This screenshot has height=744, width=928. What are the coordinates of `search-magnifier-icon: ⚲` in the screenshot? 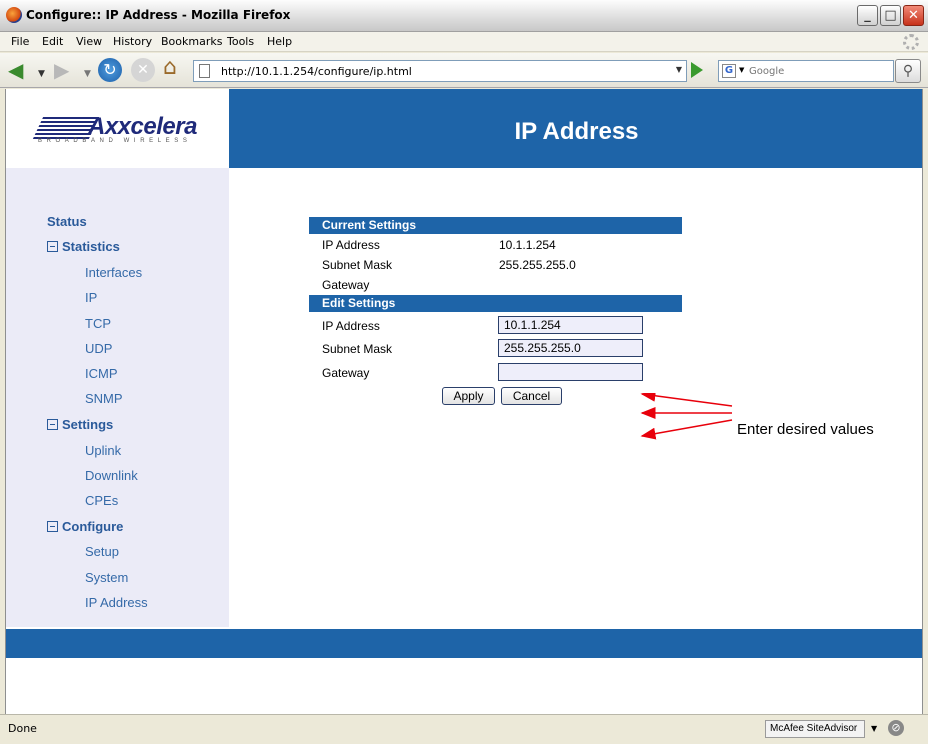 It's located at (908, 71).